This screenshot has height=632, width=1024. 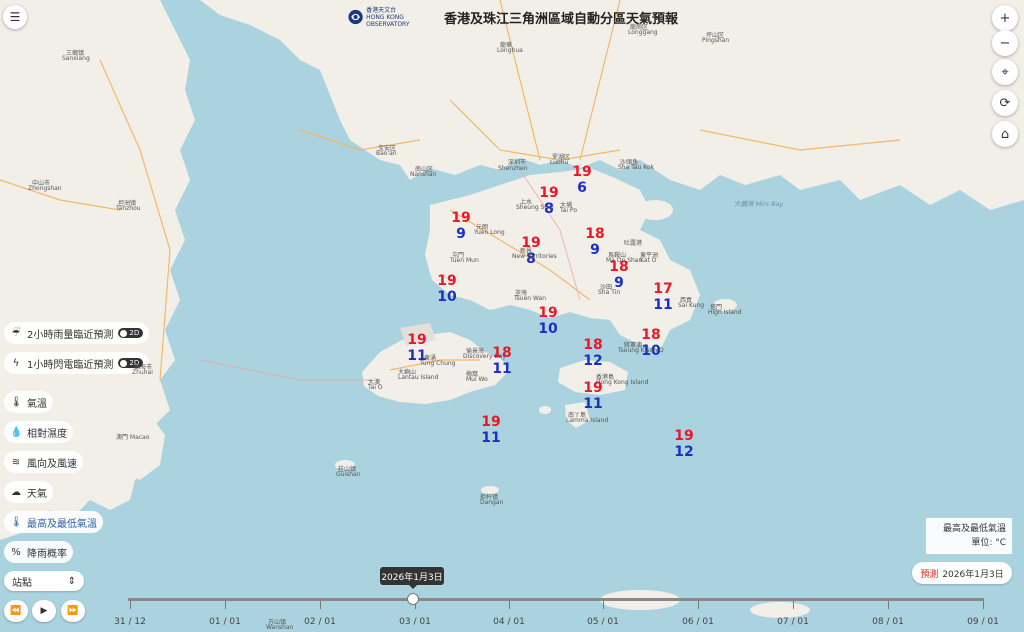 I want to click on place-label: 澳門 Macao, so click(x=133, y=437).